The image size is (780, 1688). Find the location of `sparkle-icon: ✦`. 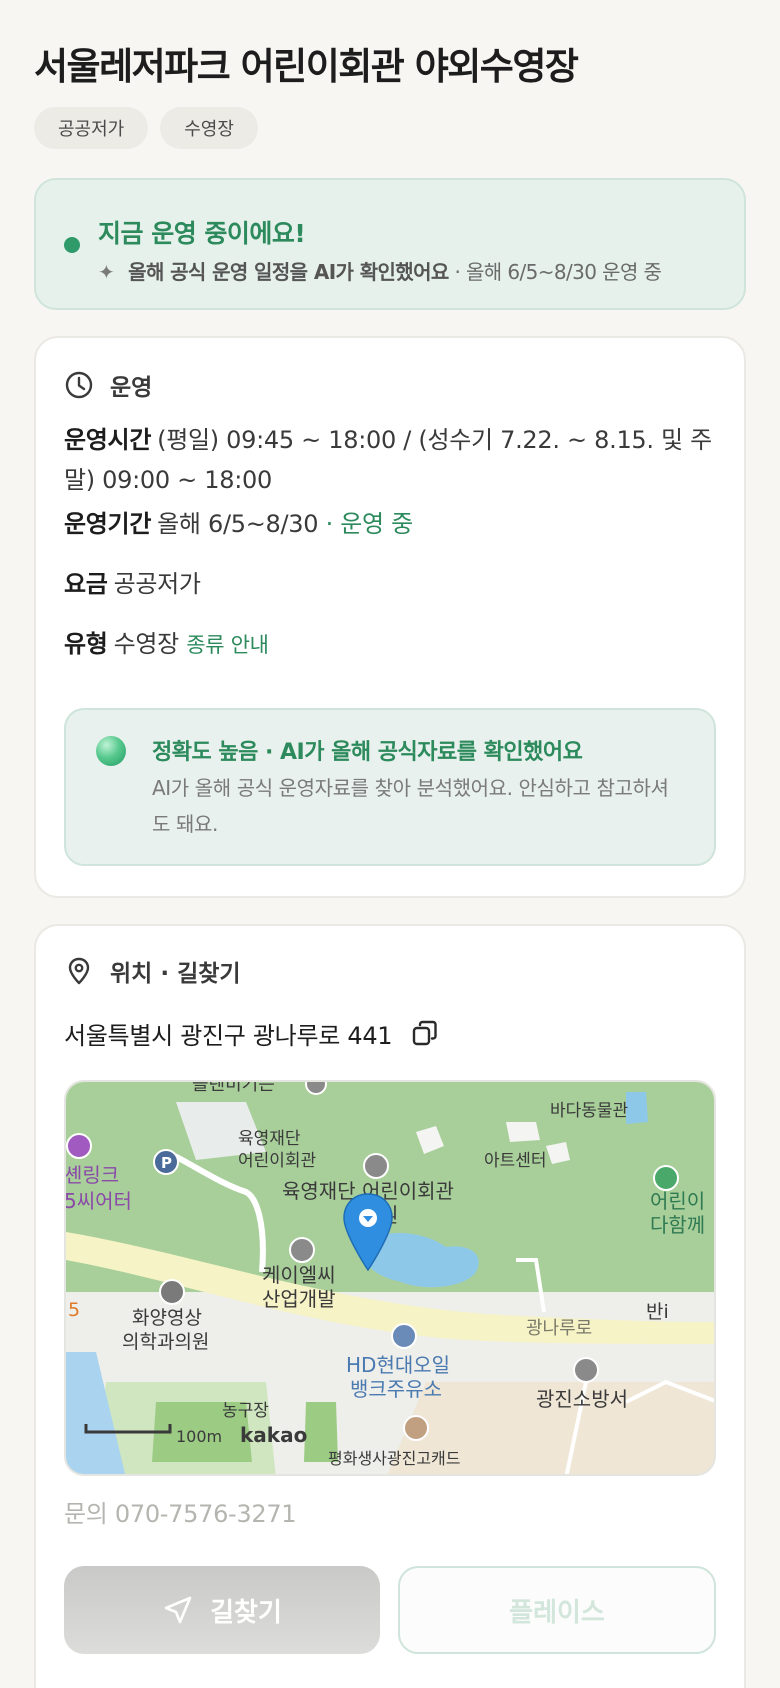

sparkle-icon: ✦ is located at coordinates (106, 272).